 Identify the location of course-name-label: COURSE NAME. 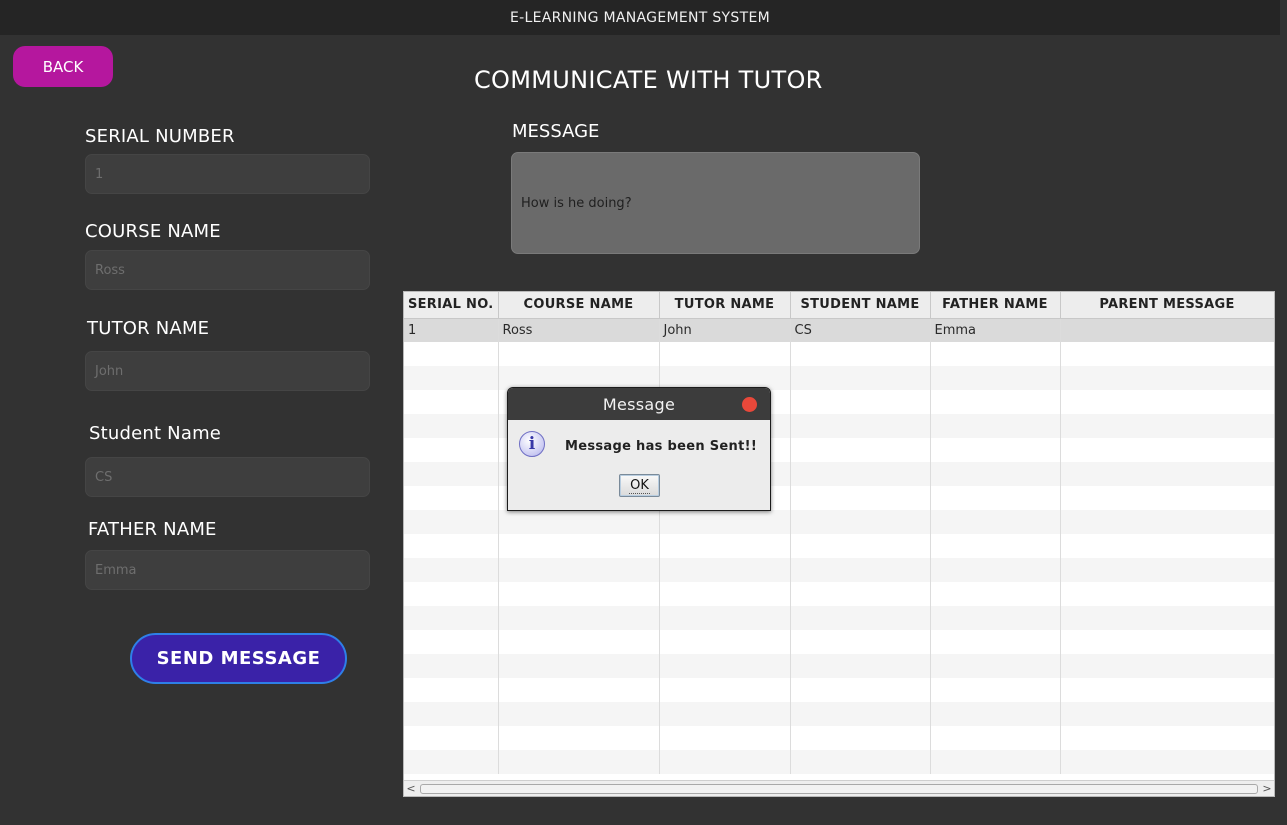
(153, 231).